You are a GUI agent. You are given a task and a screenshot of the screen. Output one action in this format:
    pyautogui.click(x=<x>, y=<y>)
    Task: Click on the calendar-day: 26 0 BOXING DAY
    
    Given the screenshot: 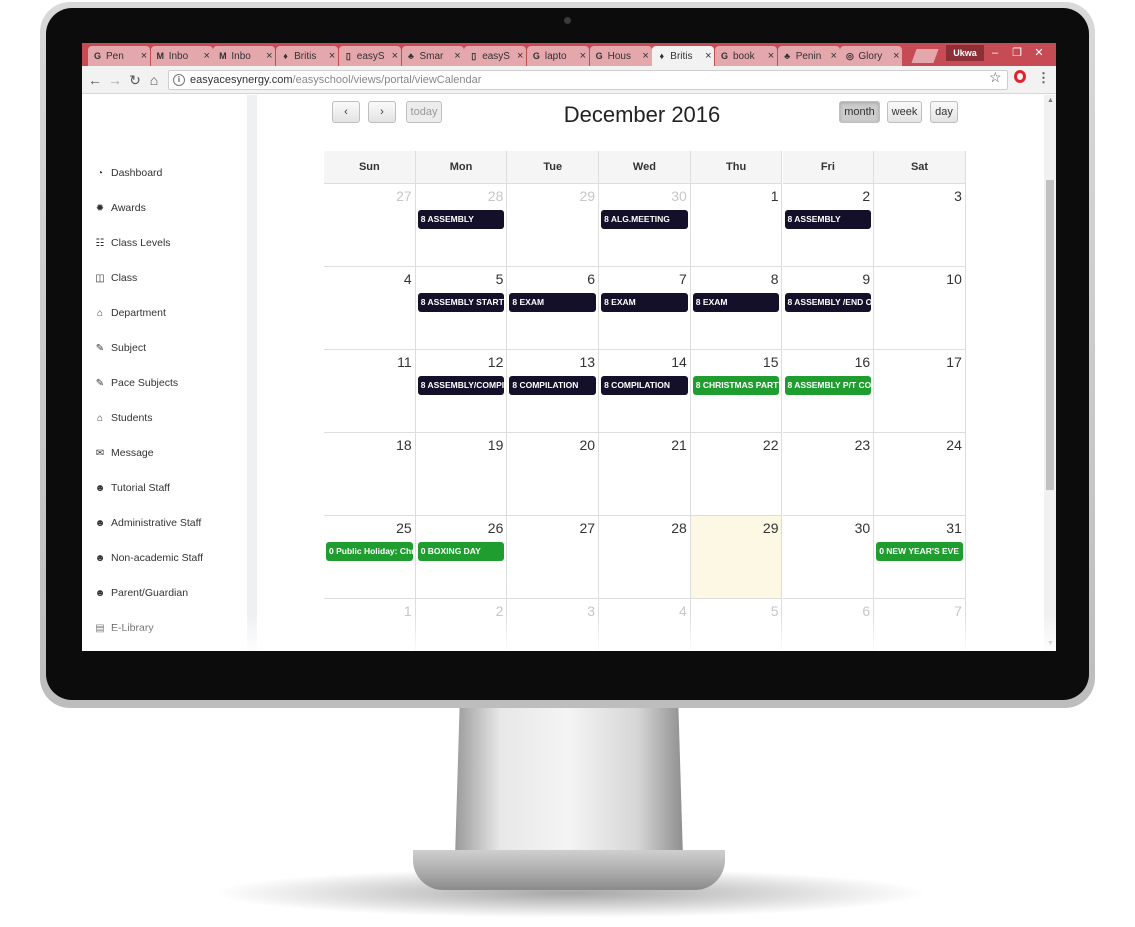 What is the action you would take?
    pyautogui.click(x=461, y=557)
    